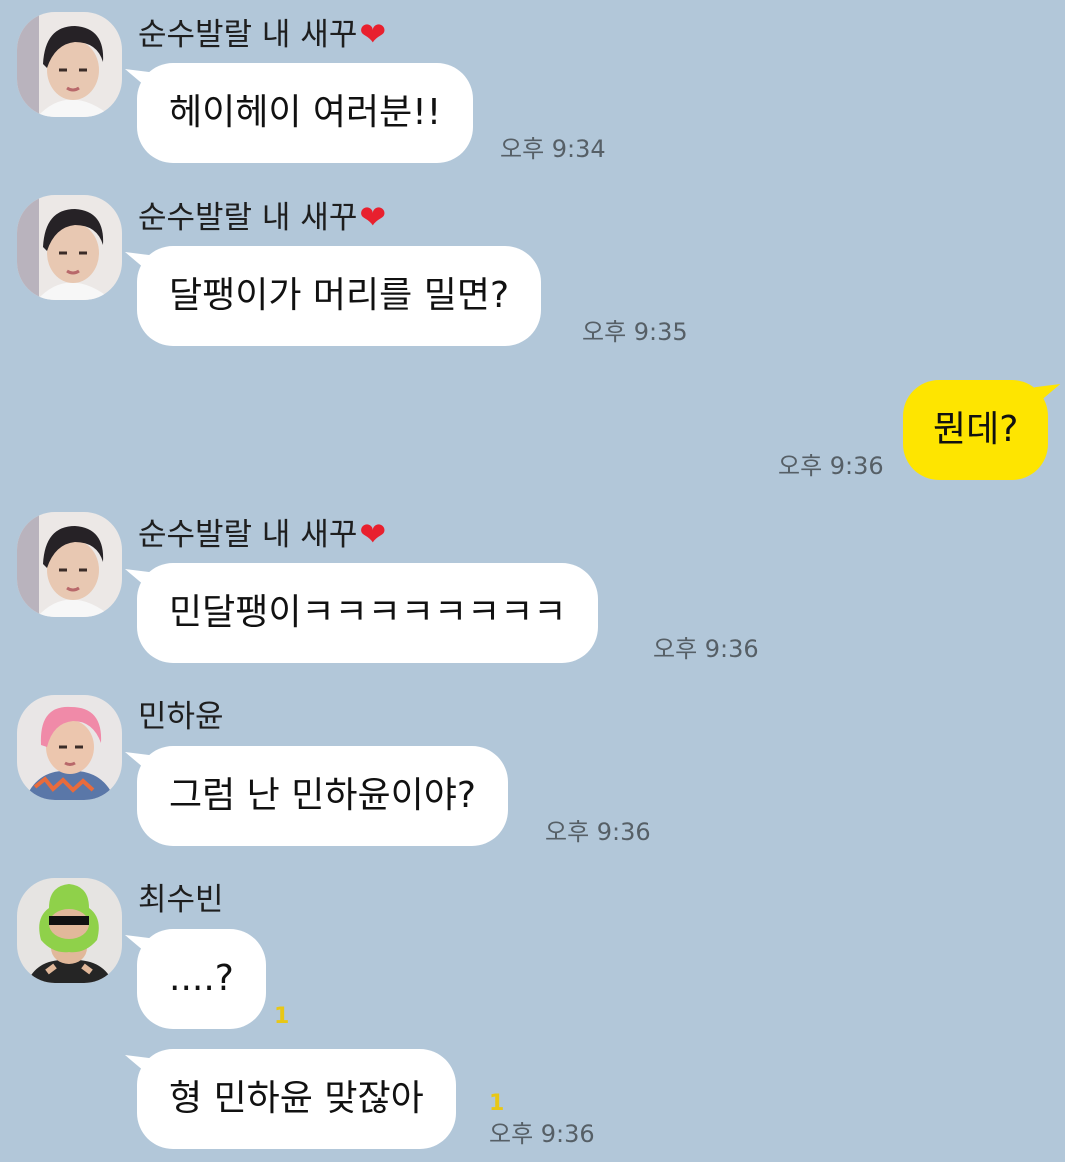 The height and width of the screenshot is (1162, 1065). I want to click on message-bubble: 형 민하윤 맞잖아, so click(296, 1099).